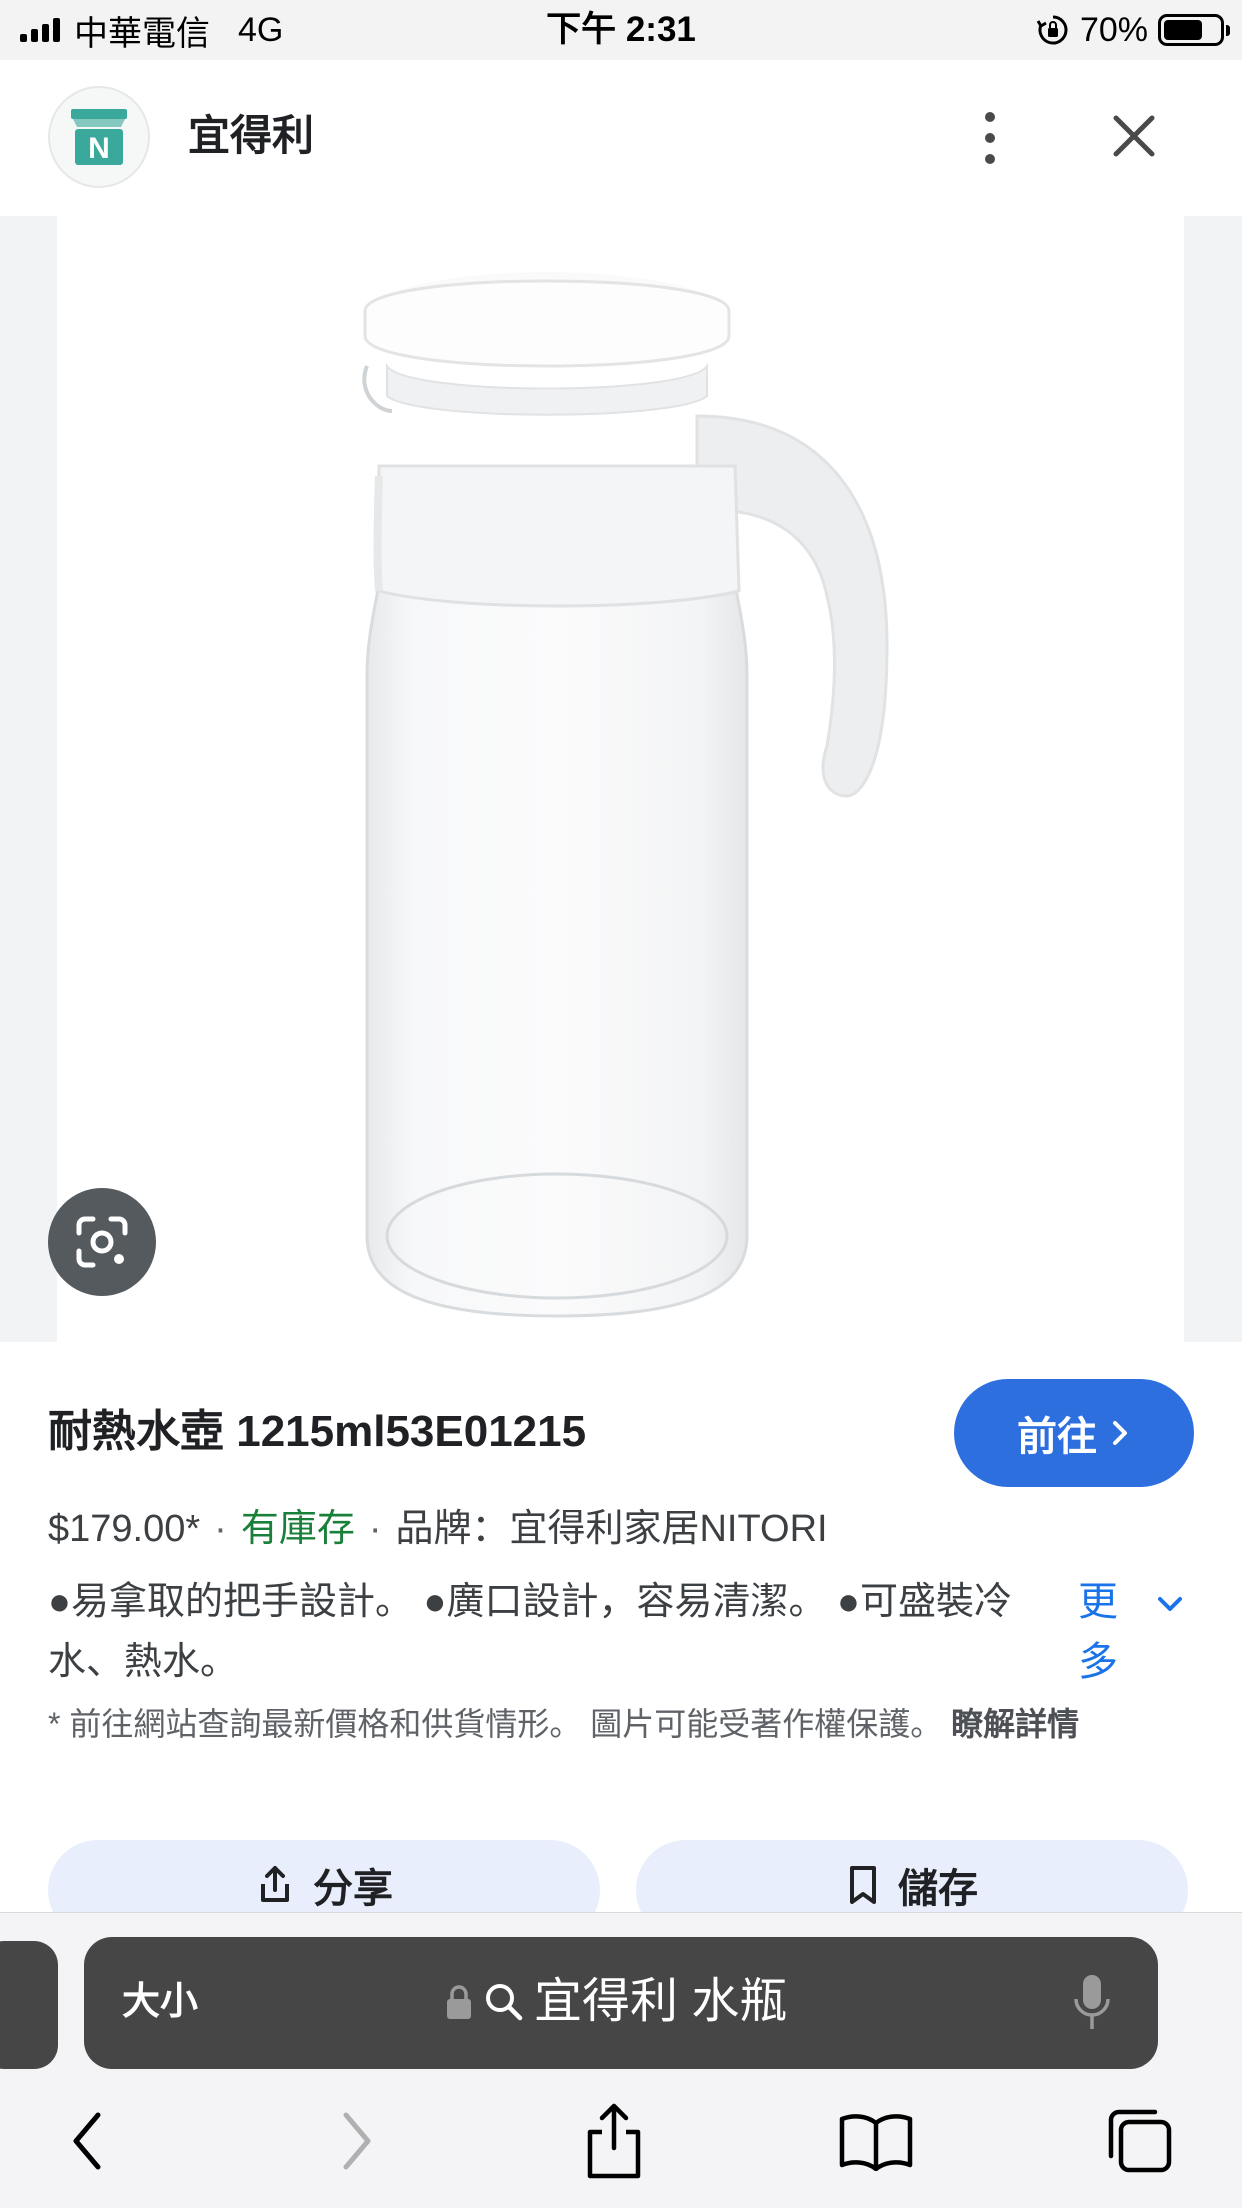 The image size is (1242, 2208). I want to click on tabs-icon, so click(1140, 2141).